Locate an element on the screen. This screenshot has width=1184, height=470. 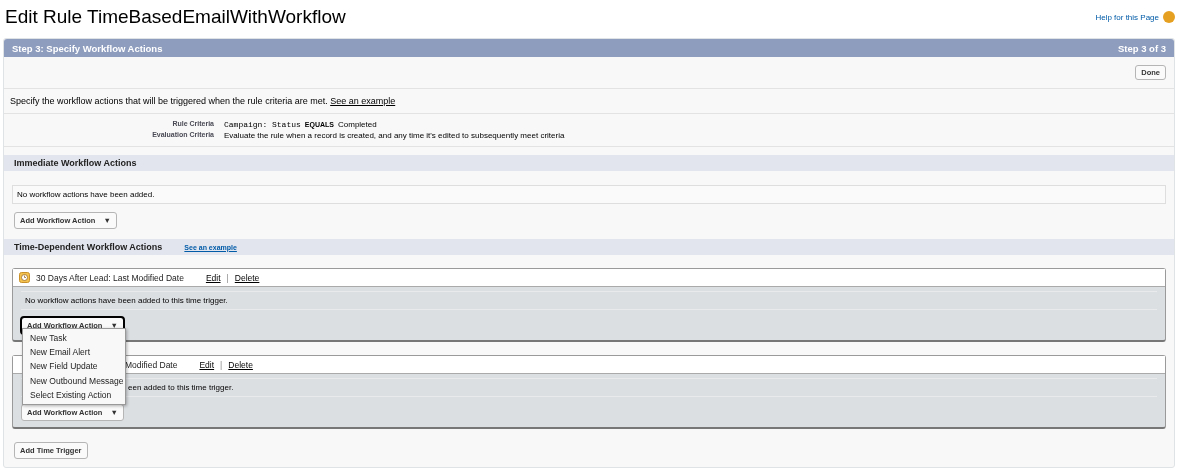
step-title: Step 3: Specify Workflow Actions is located at coordinates (87, 48).